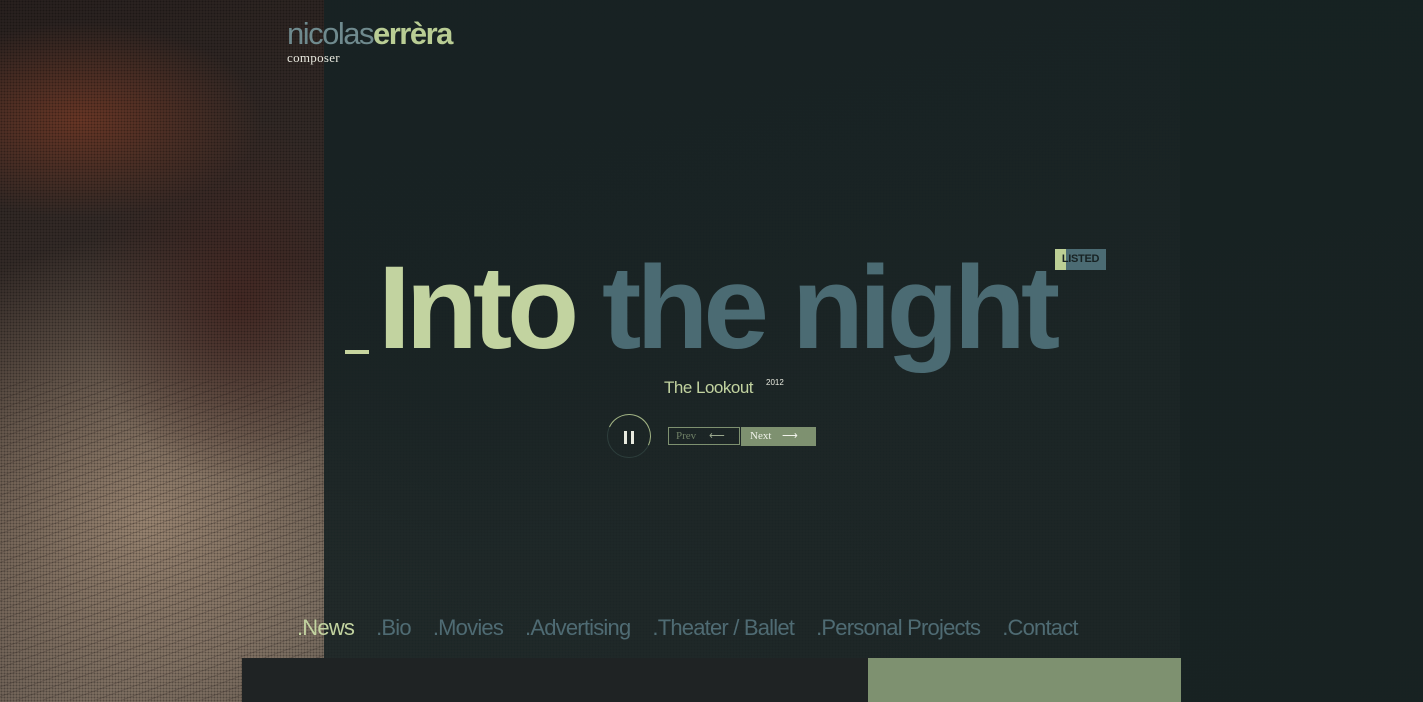 This screenshot has height=702, width=1423. Describe the element at coordinates (331, 33) in the screenshot. I see `logo-first-name: nicolas` at that location.